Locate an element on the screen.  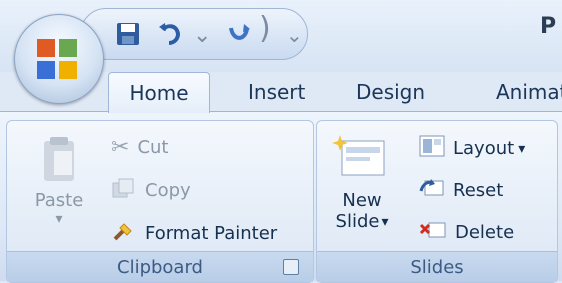
layout-icon is located at coordinates (432, 148).